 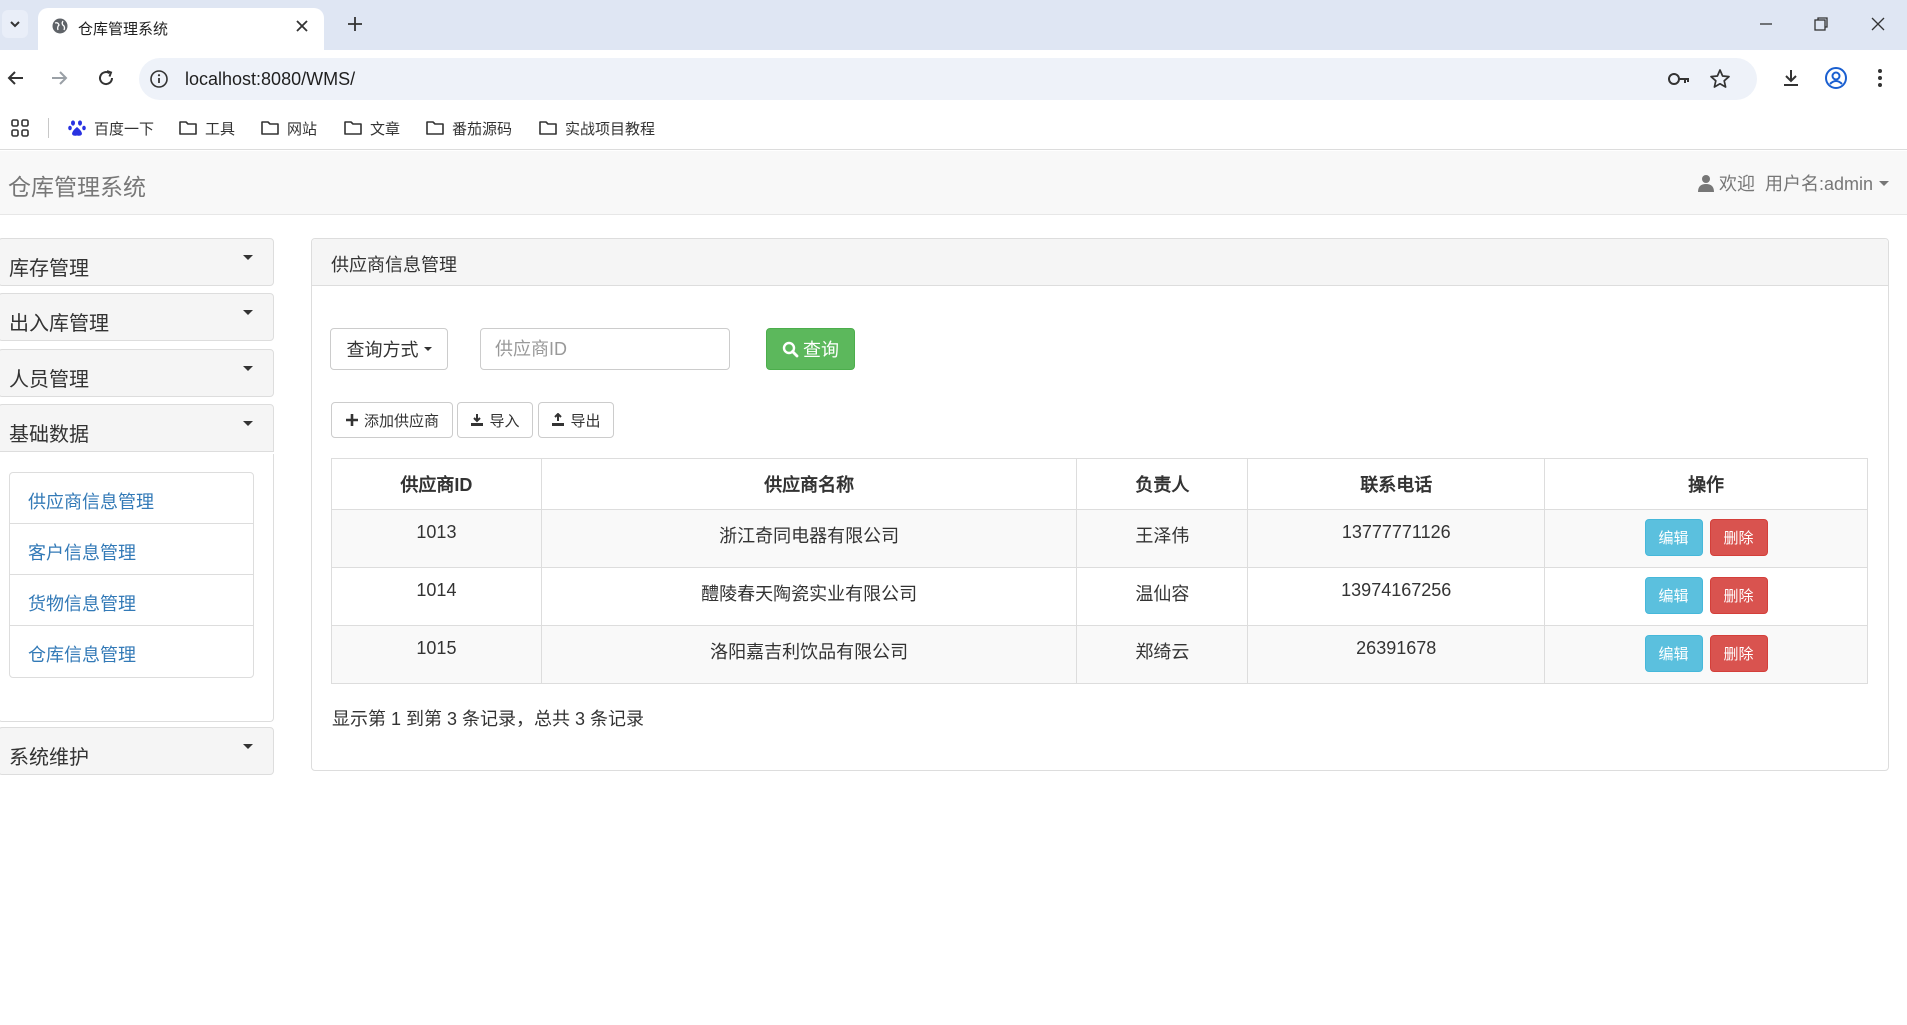 What do you see at coordinates (23, 128) in the screenshot?
I see `apps-grid-icon` at bounding box center [23, 128].